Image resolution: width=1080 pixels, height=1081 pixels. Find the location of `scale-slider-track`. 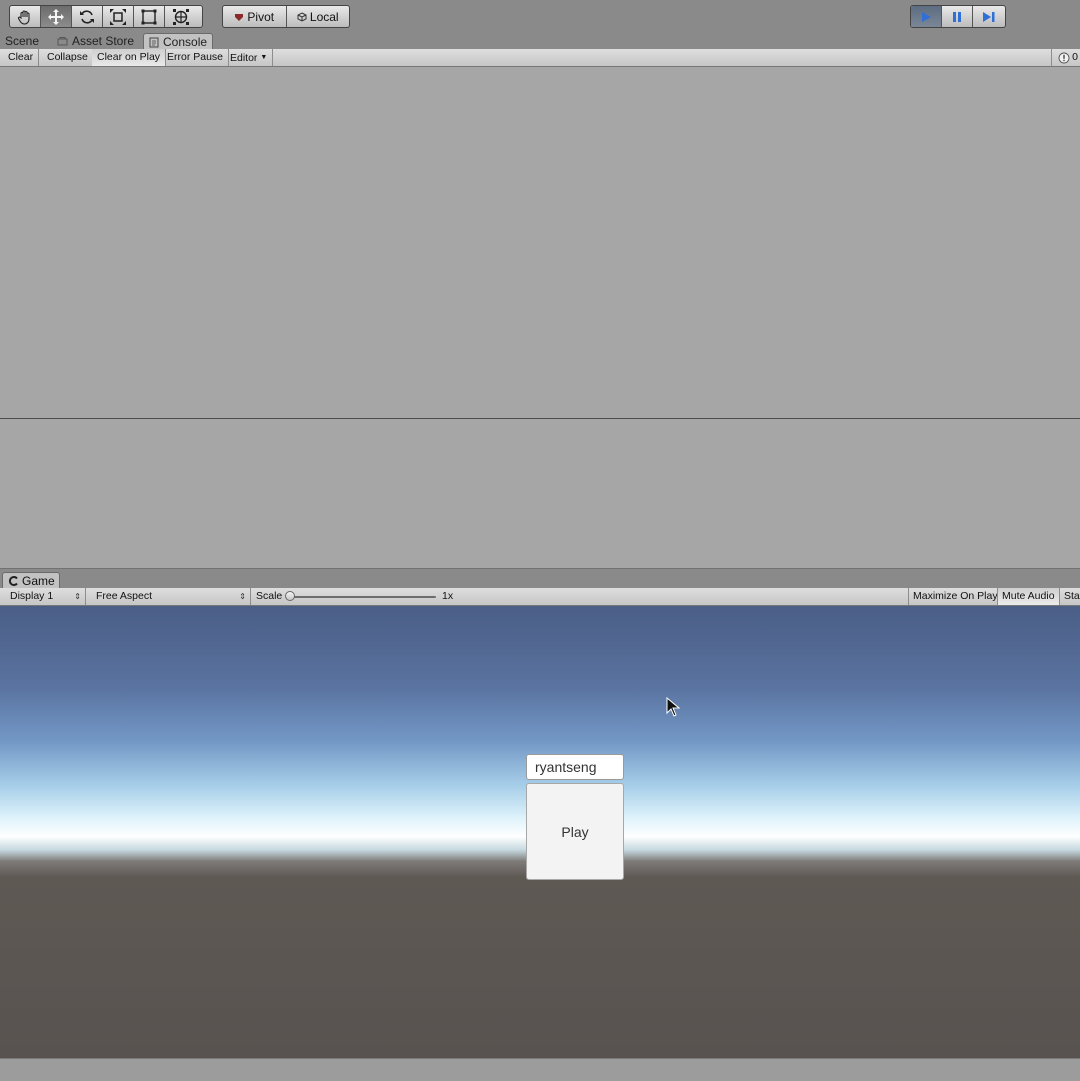

scale-slider-track is located at coordinates (363, 597).